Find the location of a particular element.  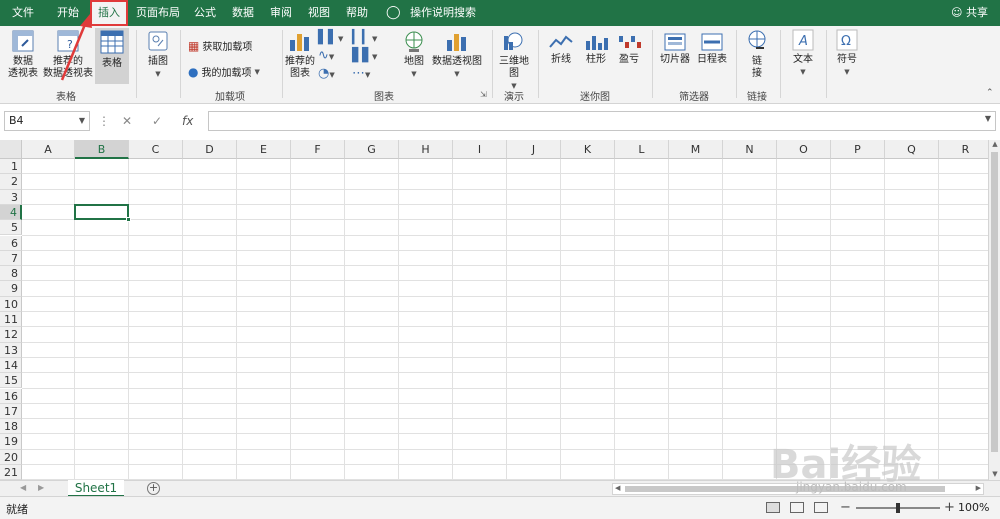

vertical-scroll-thumb is located at coordinates (994, 302).